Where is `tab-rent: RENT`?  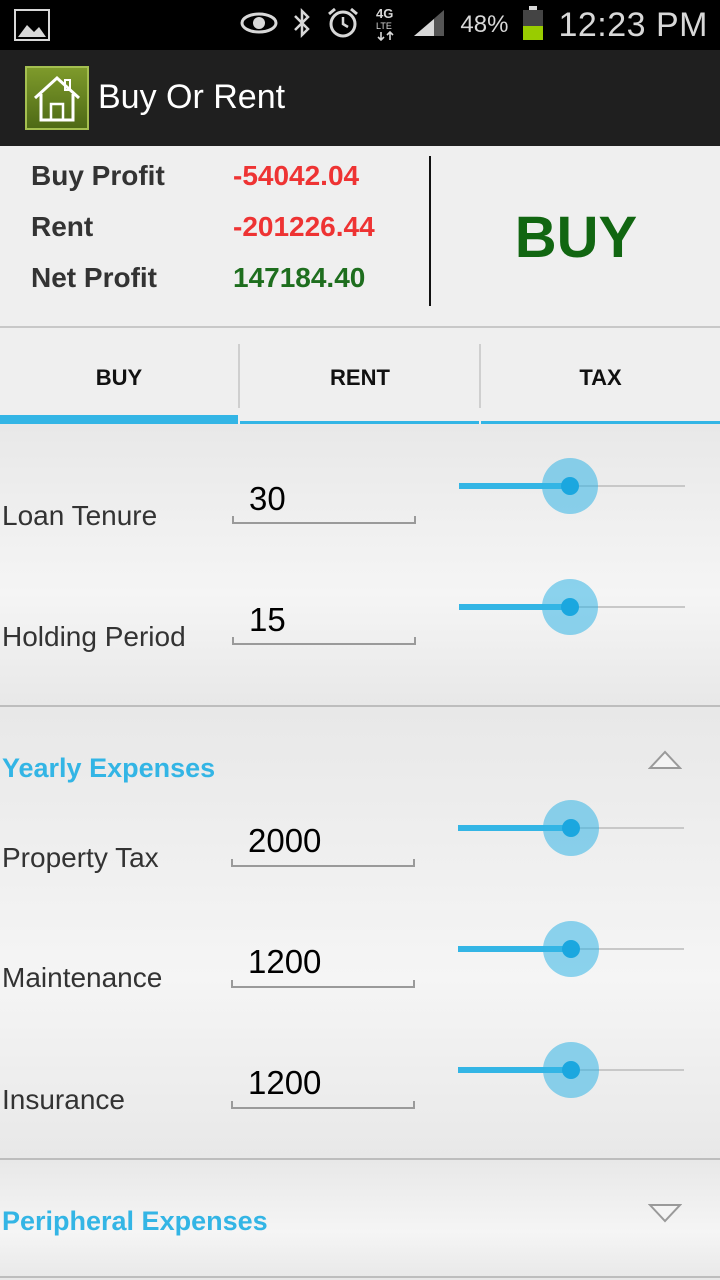
tab-rent: RENT is located at coordinates (360, 376).